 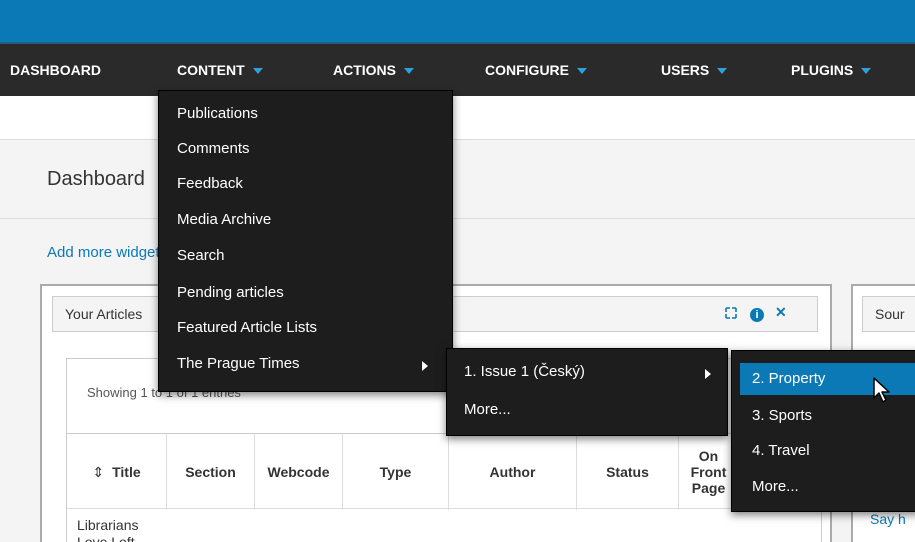 What do you see at coordinates (731, 314) in the screenshot?
I see `expand-icon` at bounding box center [731, 314].